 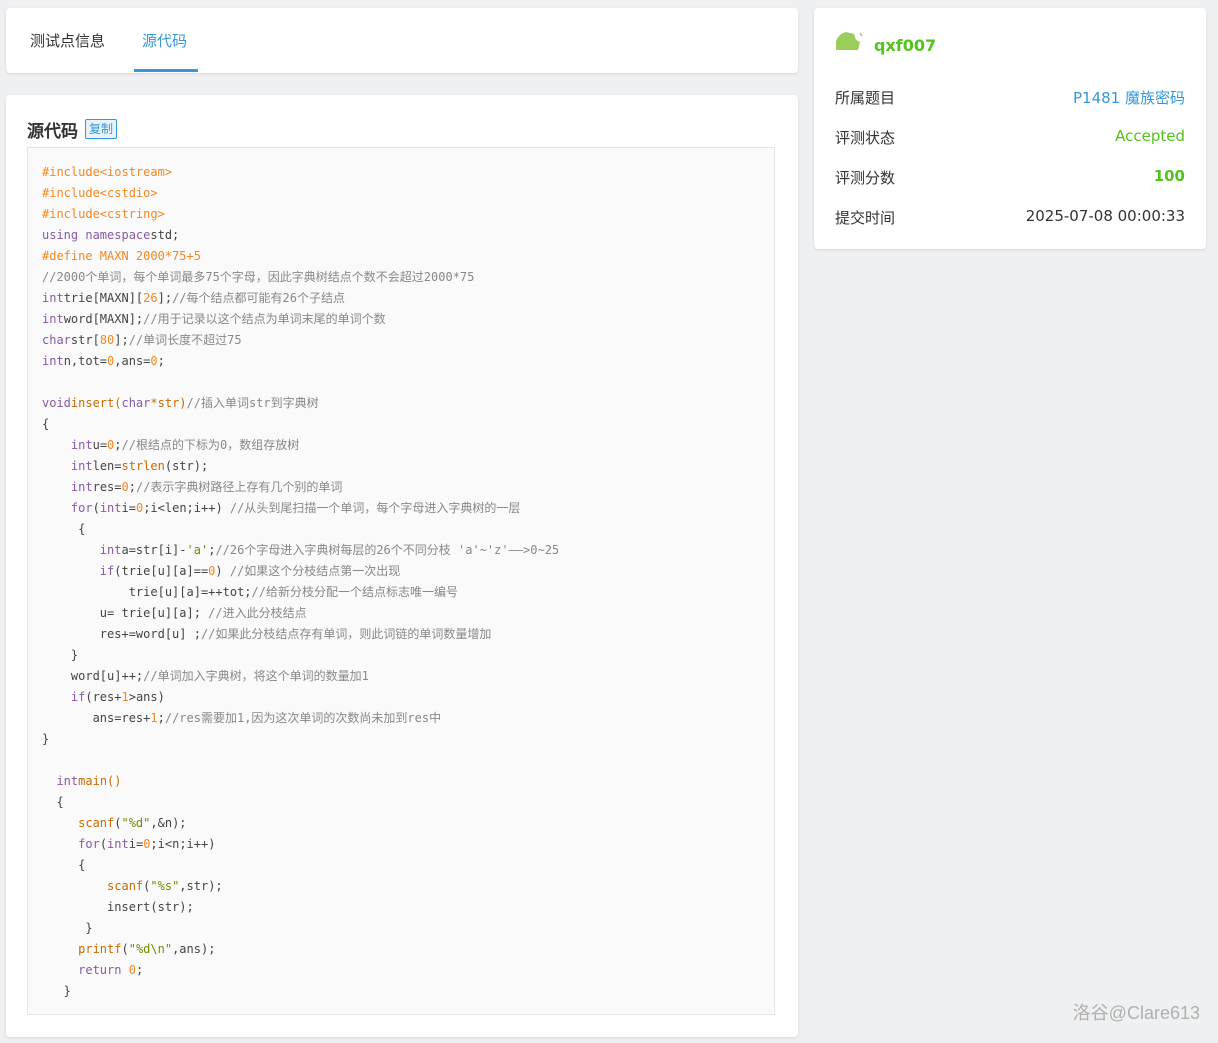 I want to click on code-token: (trie[u][a]==, so click(x=161, y=571).